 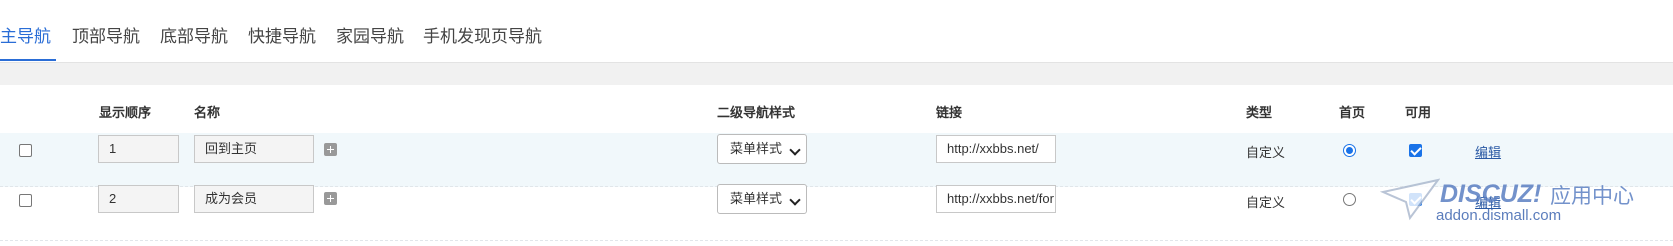 What do you see at coordinates (207, 112) in the screenshot?
I see `header-name: 名称` at bounding box center [207, 112].